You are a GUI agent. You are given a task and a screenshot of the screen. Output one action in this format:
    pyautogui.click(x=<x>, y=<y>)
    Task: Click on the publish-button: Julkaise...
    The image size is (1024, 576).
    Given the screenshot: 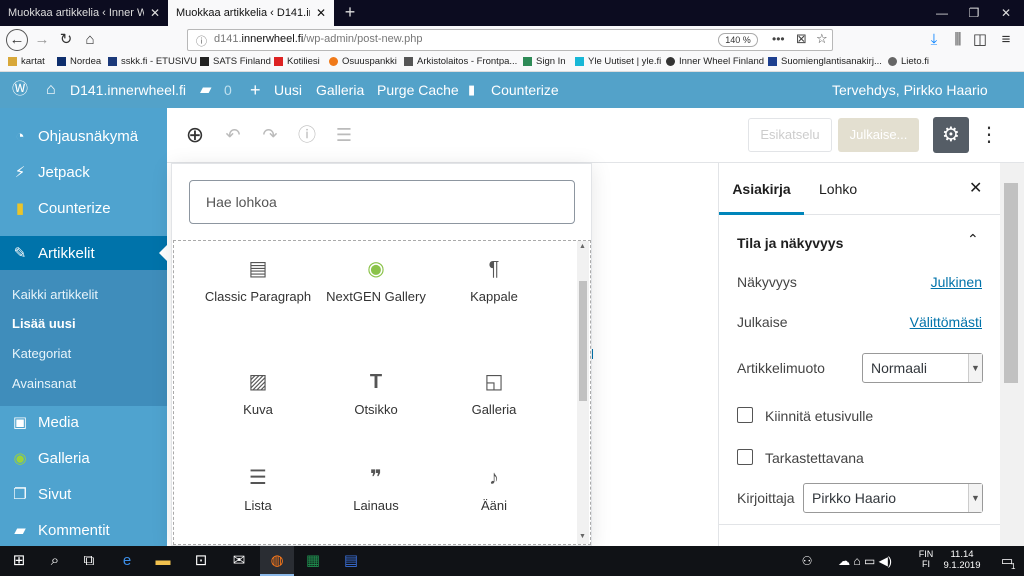 What is the action you would take?
    pyautogui.click(x=878, y=135)
    